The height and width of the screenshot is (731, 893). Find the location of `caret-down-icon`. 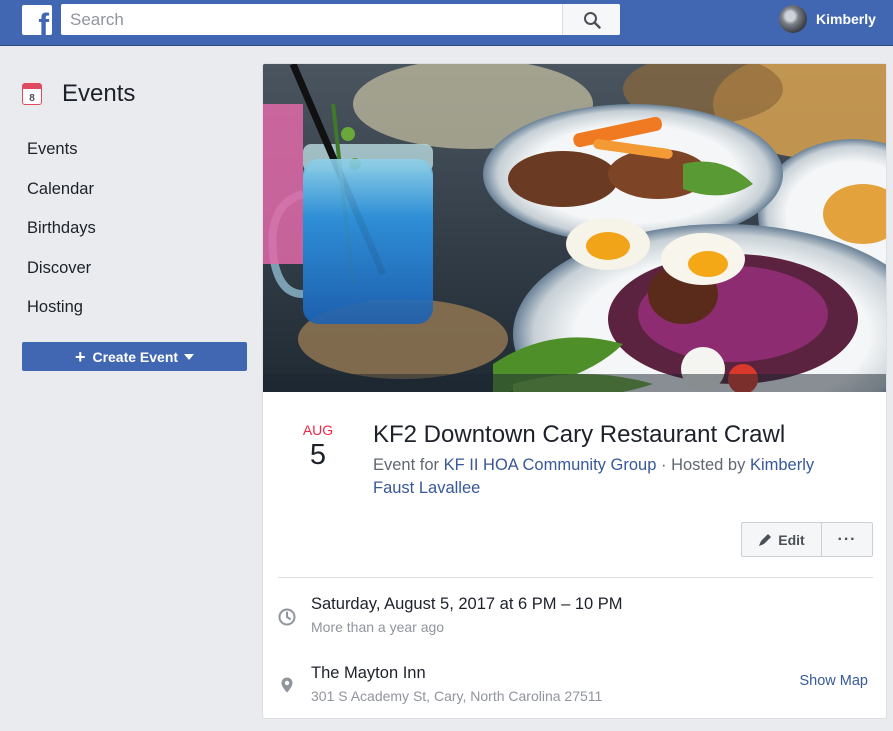

caret-down-icon is located at coordinates (189, 356).